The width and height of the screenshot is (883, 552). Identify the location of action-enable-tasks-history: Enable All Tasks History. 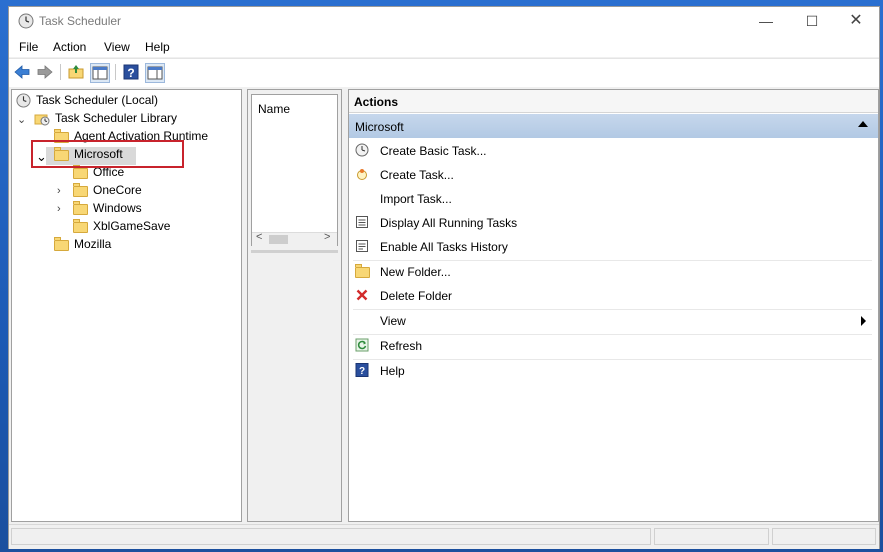
(613, 247).